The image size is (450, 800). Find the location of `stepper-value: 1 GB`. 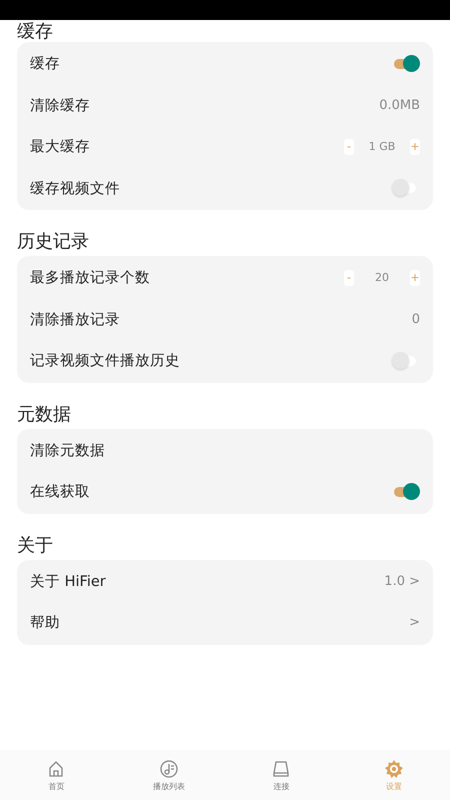

stepper-value: 1 GB is located at coordinates (382, 147).